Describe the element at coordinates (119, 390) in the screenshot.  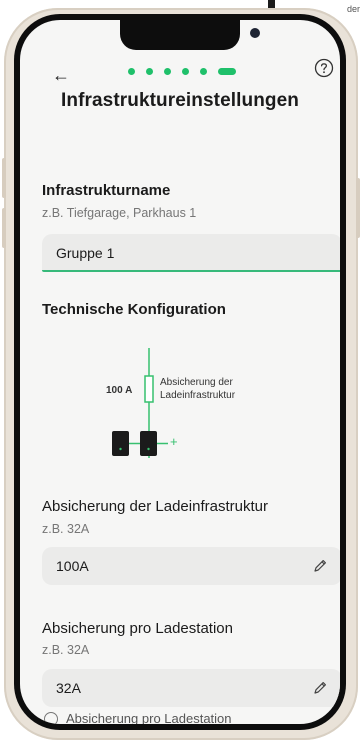
I see `amperage-label: 100 A` at that location.